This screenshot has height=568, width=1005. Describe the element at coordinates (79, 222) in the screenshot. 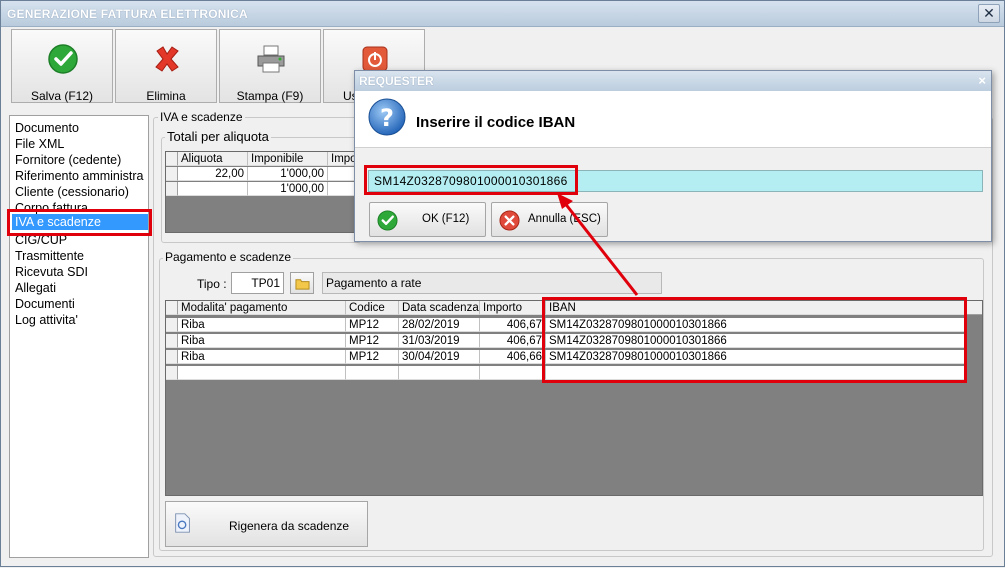

I see `sidebar-highlight-box` at that location.